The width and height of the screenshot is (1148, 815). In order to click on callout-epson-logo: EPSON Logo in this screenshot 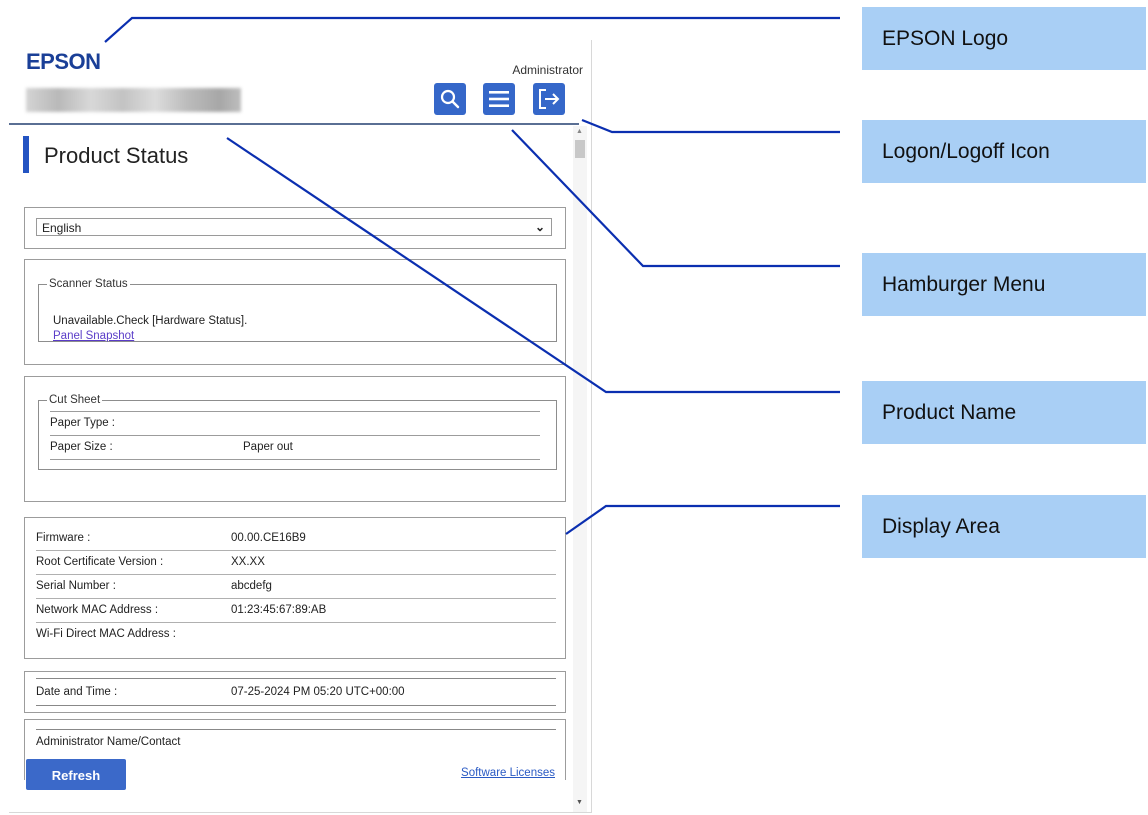, I will do `click(1004, 38)`.